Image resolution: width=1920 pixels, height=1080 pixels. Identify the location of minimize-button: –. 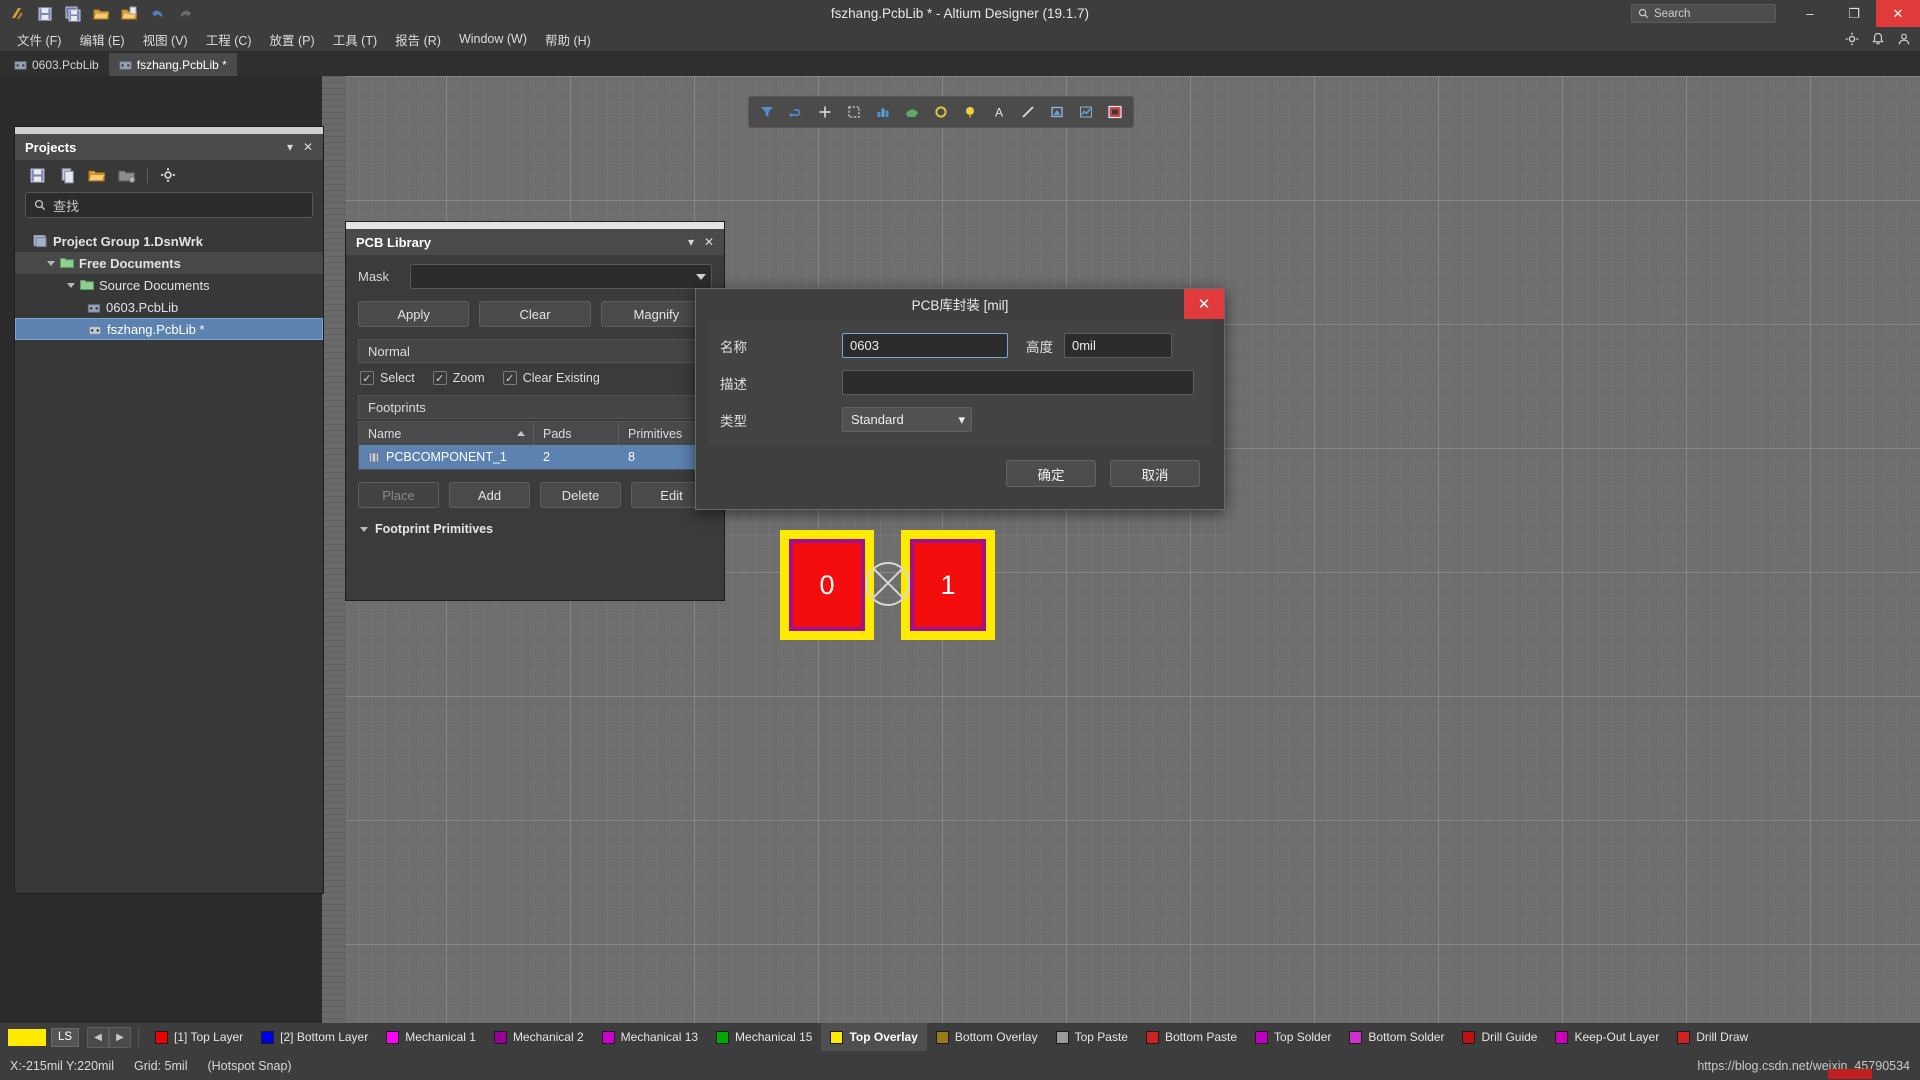
(1810, 13).